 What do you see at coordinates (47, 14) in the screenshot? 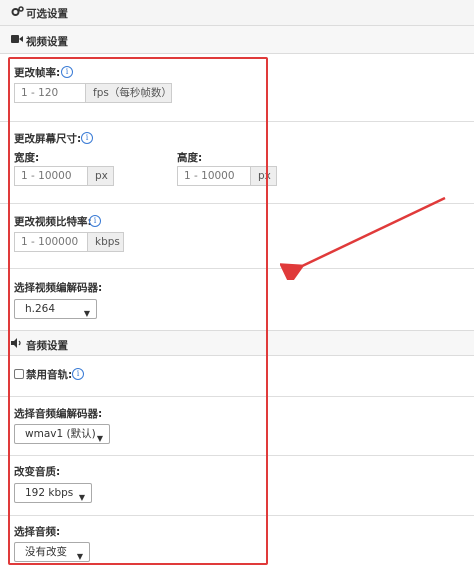
I see `optional-settings-title: 可选设置` at bounding box center [47, 14].